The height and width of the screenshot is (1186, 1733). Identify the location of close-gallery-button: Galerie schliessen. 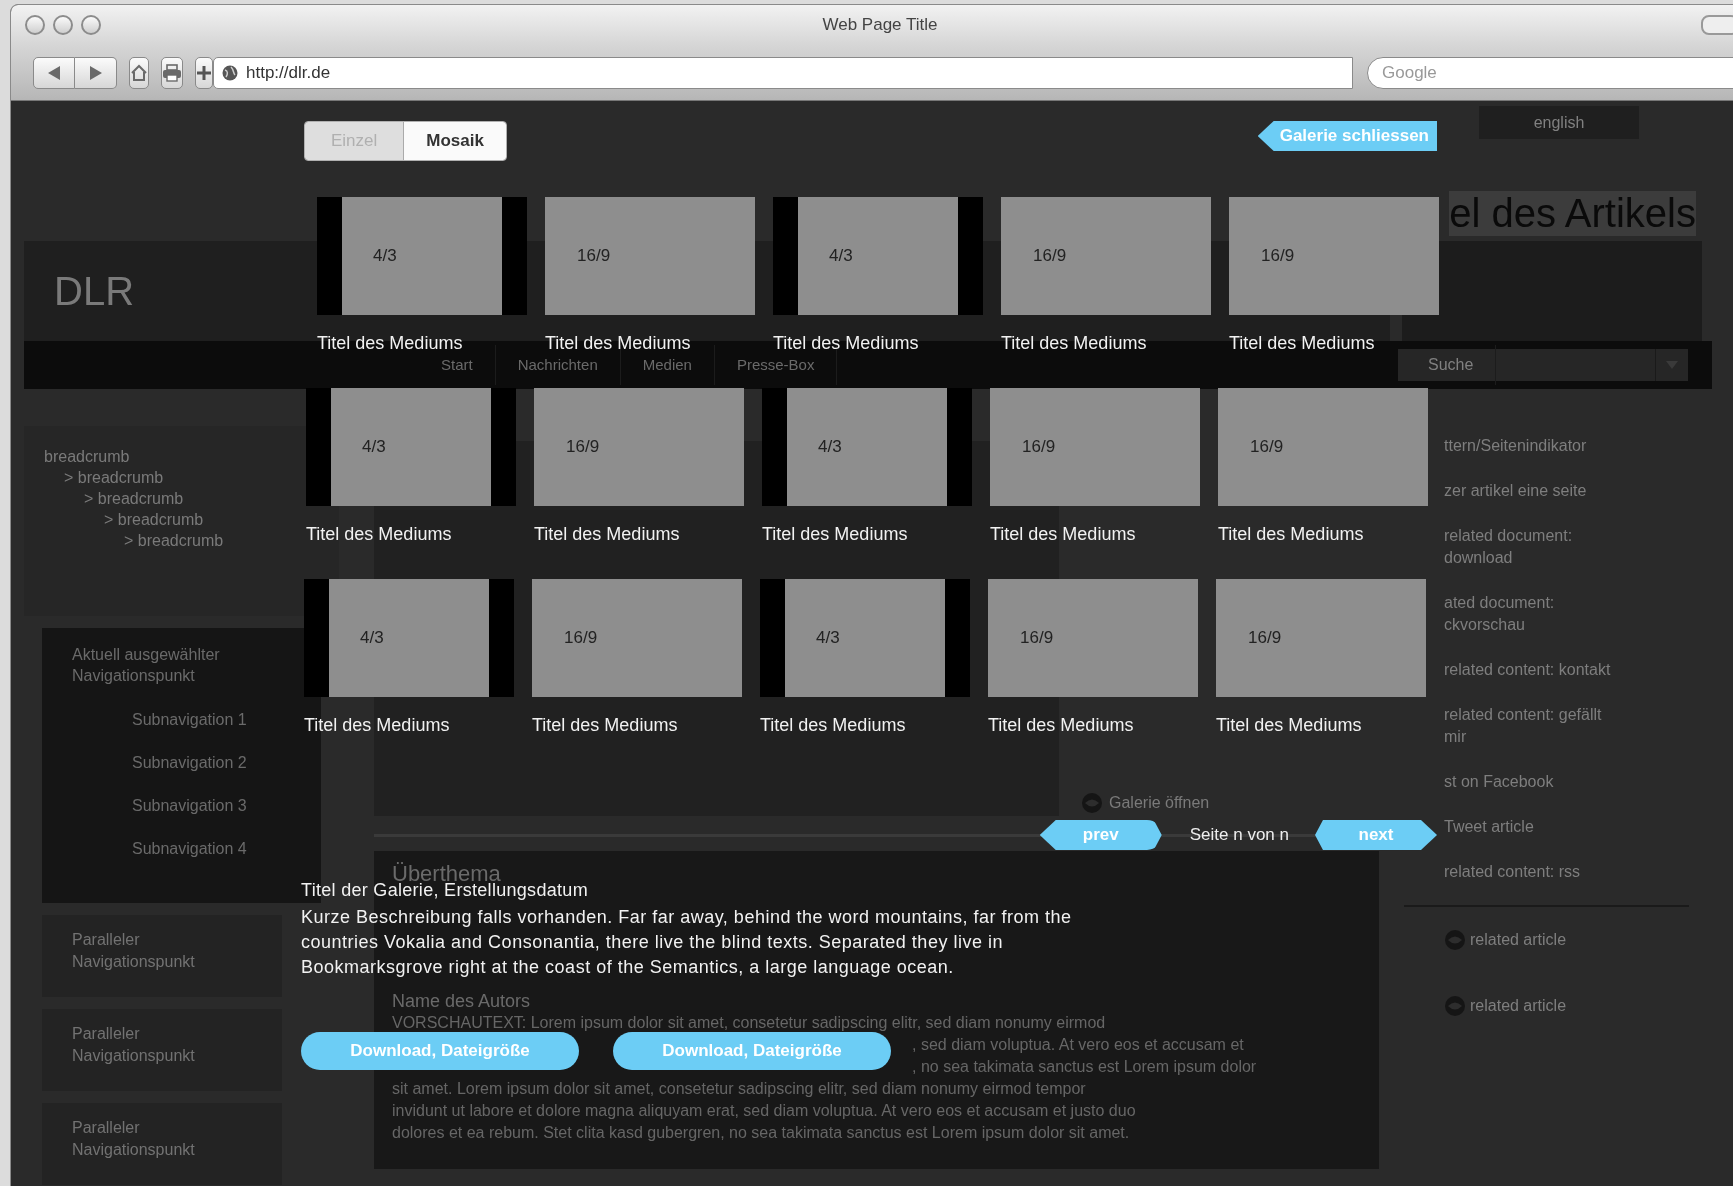
(1347, 136).